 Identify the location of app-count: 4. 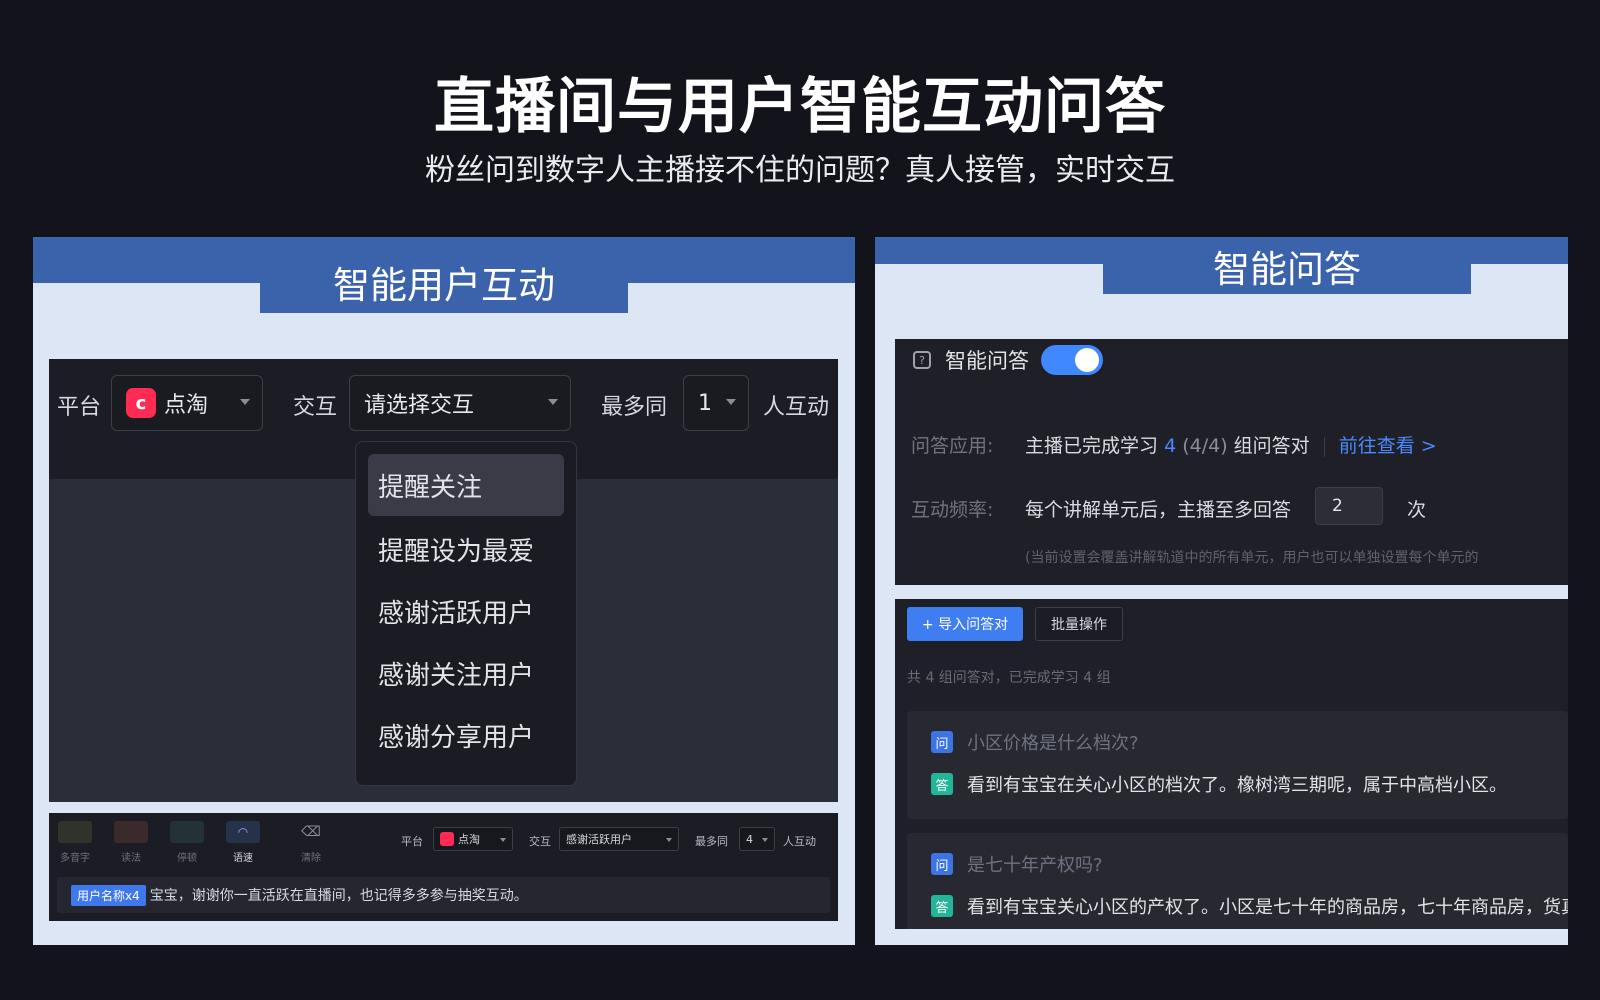
(1170, 446).